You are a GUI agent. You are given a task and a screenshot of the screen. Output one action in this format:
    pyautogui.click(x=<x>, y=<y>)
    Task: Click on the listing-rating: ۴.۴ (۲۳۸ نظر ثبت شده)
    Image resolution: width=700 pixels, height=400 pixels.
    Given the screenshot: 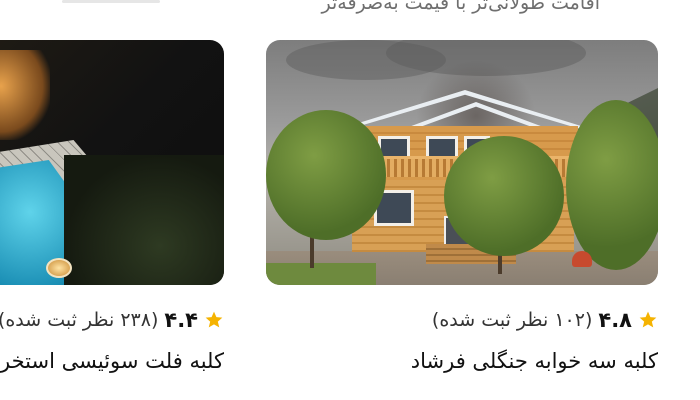 What is the action you would take?
    pyautogui.click(x=112, y=320)
    